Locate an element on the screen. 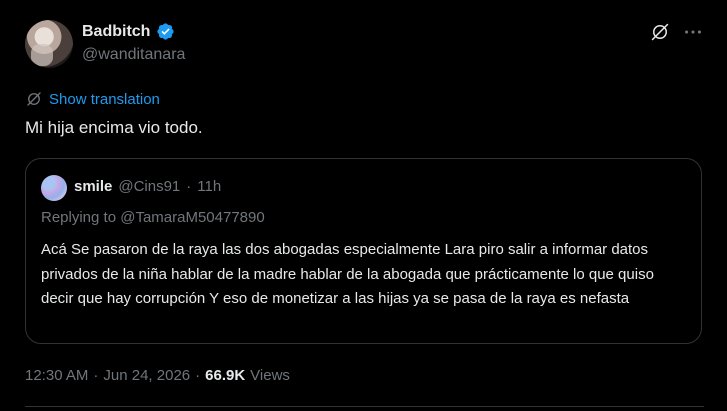 This screenshot has height=411, width=727. tweet-date: Jun 24, 2026 is located at coordinates (146, 375).